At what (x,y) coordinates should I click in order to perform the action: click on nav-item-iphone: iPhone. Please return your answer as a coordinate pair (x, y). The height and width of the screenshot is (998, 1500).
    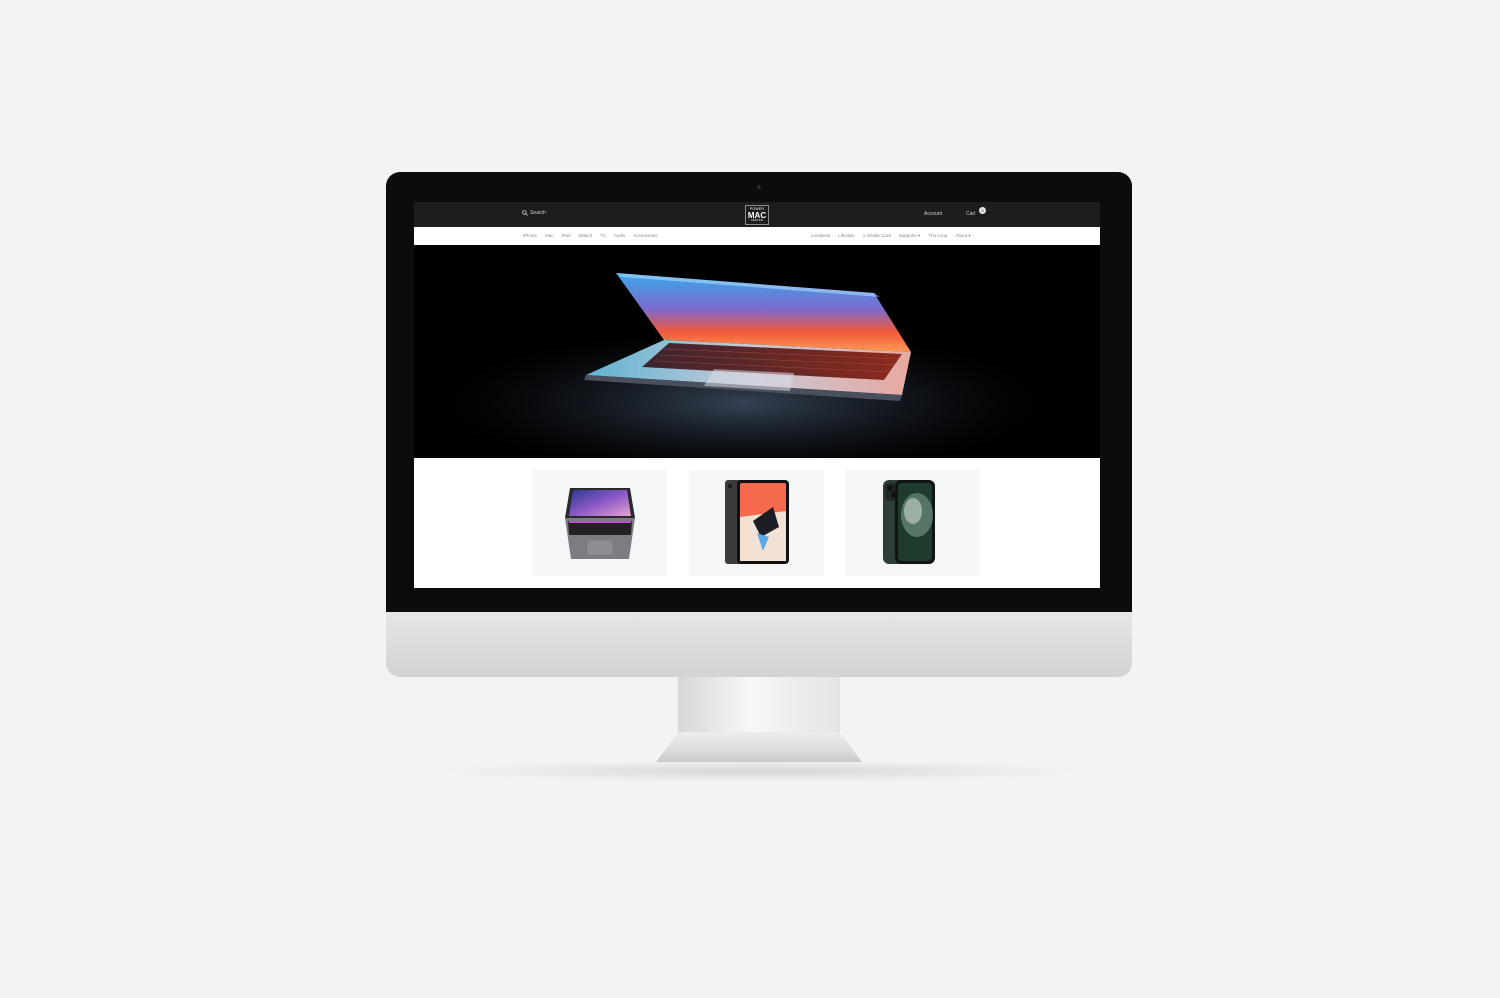
    Looking at the image, I should click on (530, 235).